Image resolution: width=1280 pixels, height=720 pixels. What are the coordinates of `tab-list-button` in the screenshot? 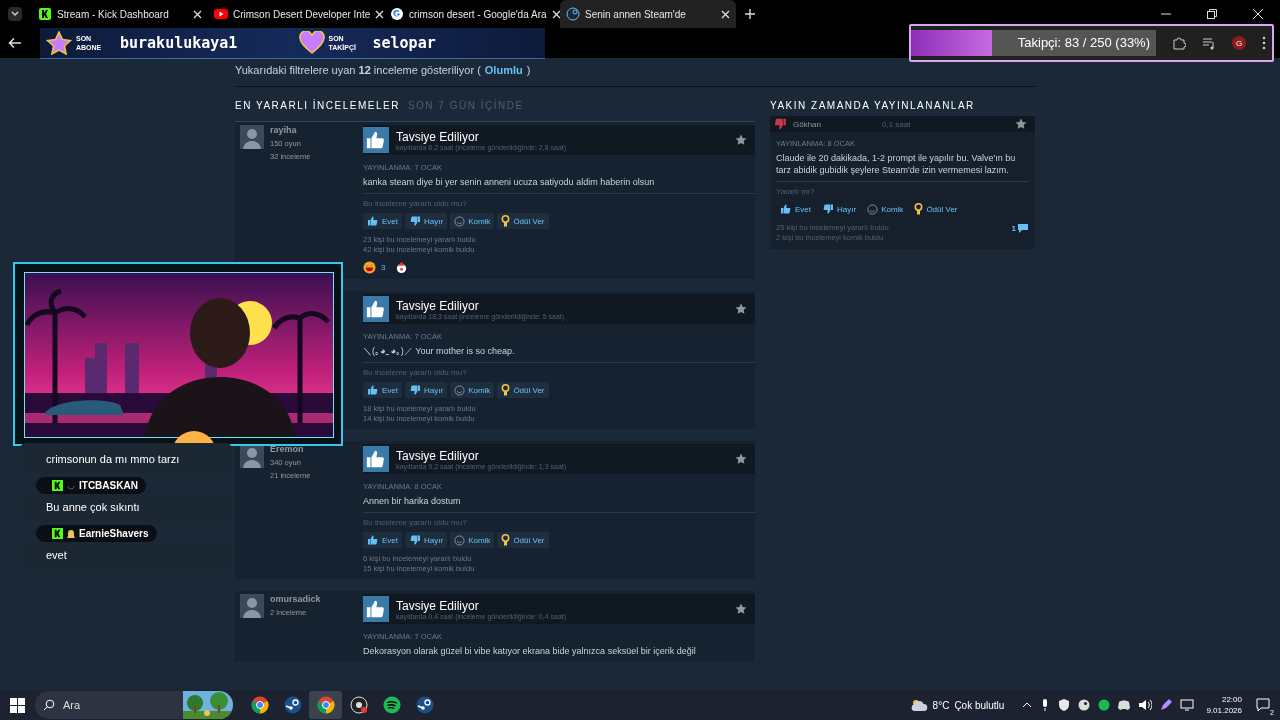 It's located at (15, 14).